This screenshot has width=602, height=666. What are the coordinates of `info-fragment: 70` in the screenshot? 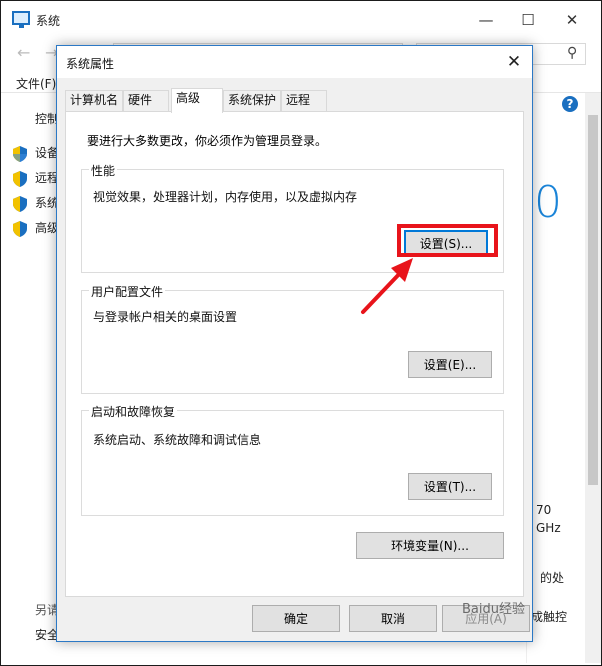 It's located at (544, 510).